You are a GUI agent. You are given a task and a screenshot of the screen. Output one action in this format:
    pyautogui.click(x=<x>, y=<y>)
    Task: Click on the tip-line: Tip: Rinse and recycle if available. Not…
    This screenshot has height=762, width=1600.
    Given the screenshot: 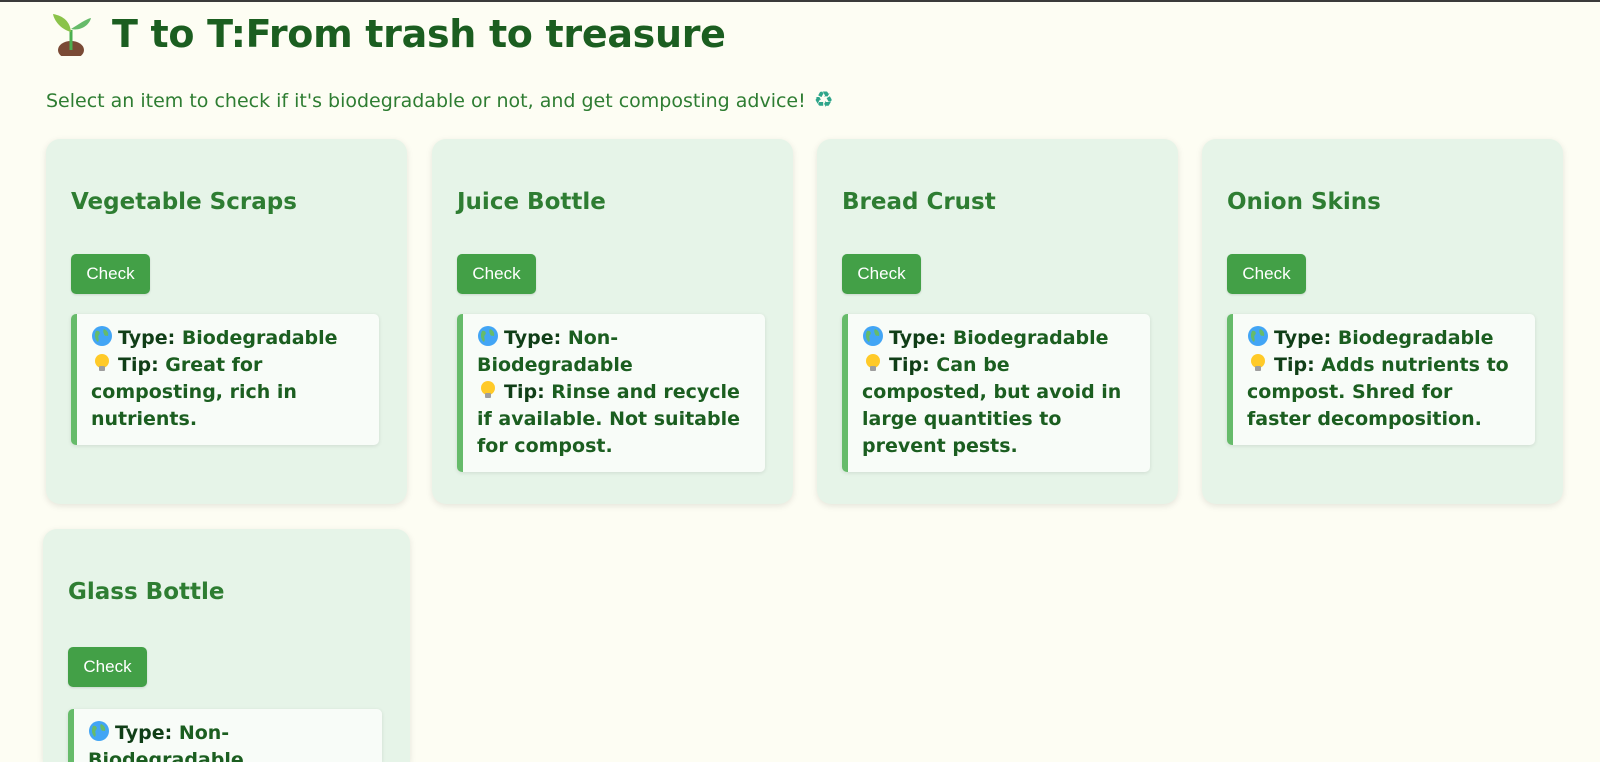 What is the action you would take?
    pyautogui.click(x=614, y=419)
    